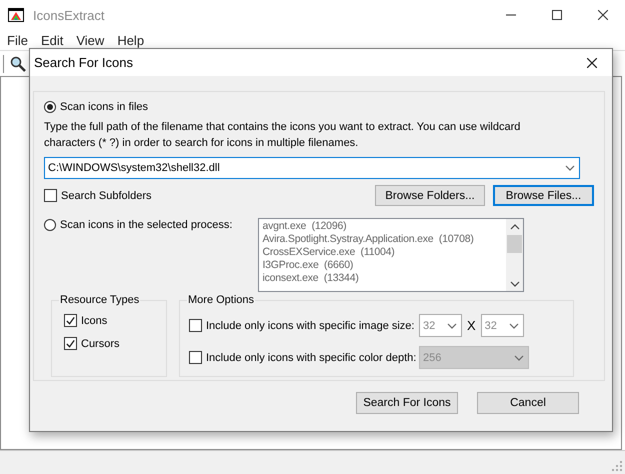 This screenshot has width=625, height=474. I want to click on window-title: IconsExtract, so click(69, 15).